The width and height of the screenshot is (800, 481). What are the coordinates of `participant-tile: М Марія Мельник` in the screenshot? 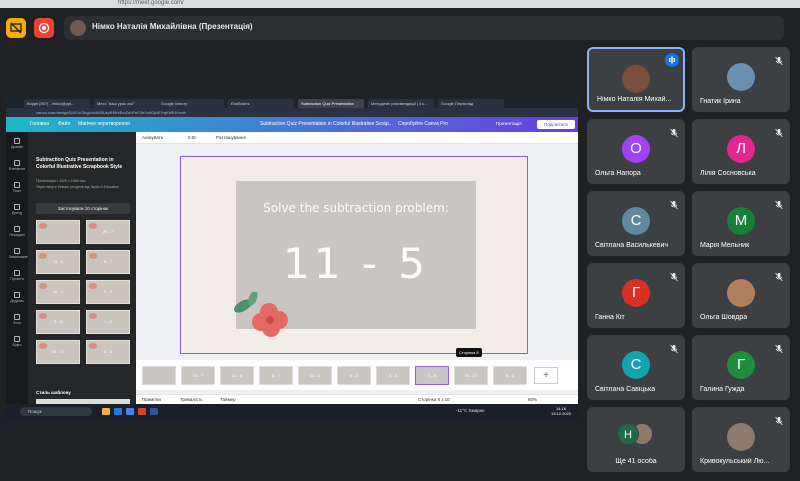 It's located at (741, 223).